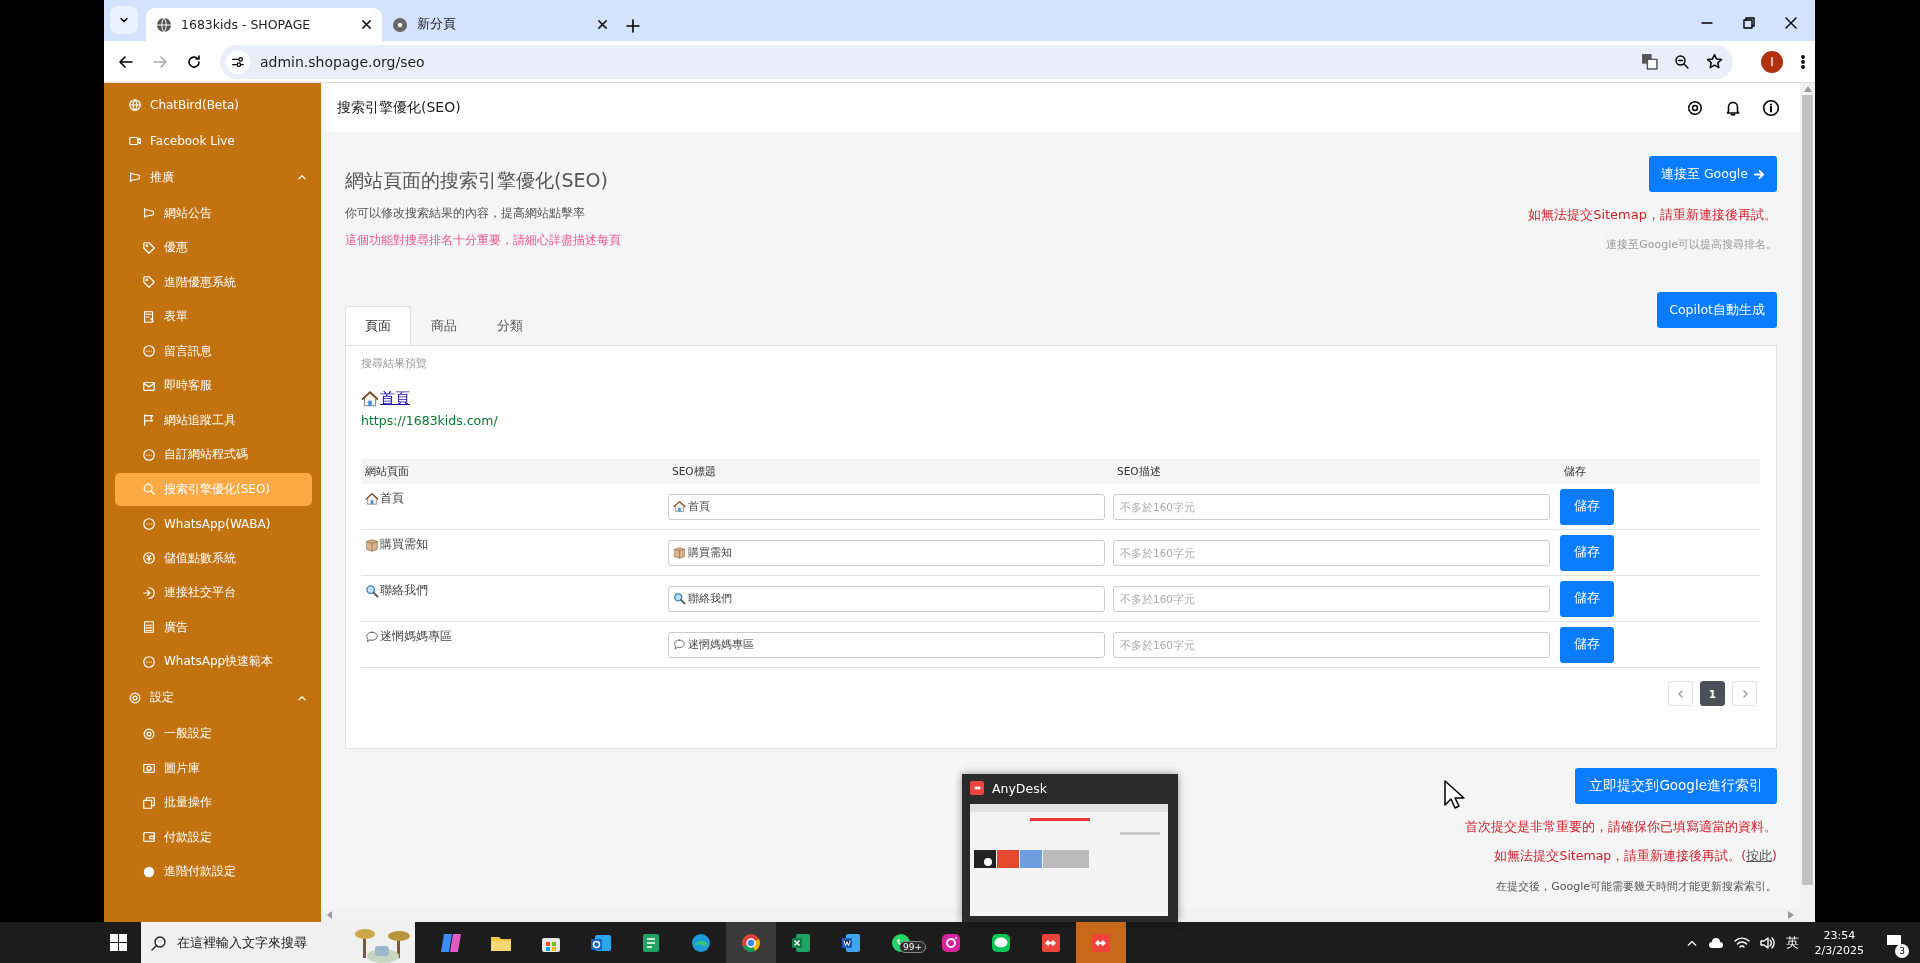 This screenshot has height=963, width=1920. Describe the element at coordinates (126, 61) in the screenshot. I see `back-icon` at that location.